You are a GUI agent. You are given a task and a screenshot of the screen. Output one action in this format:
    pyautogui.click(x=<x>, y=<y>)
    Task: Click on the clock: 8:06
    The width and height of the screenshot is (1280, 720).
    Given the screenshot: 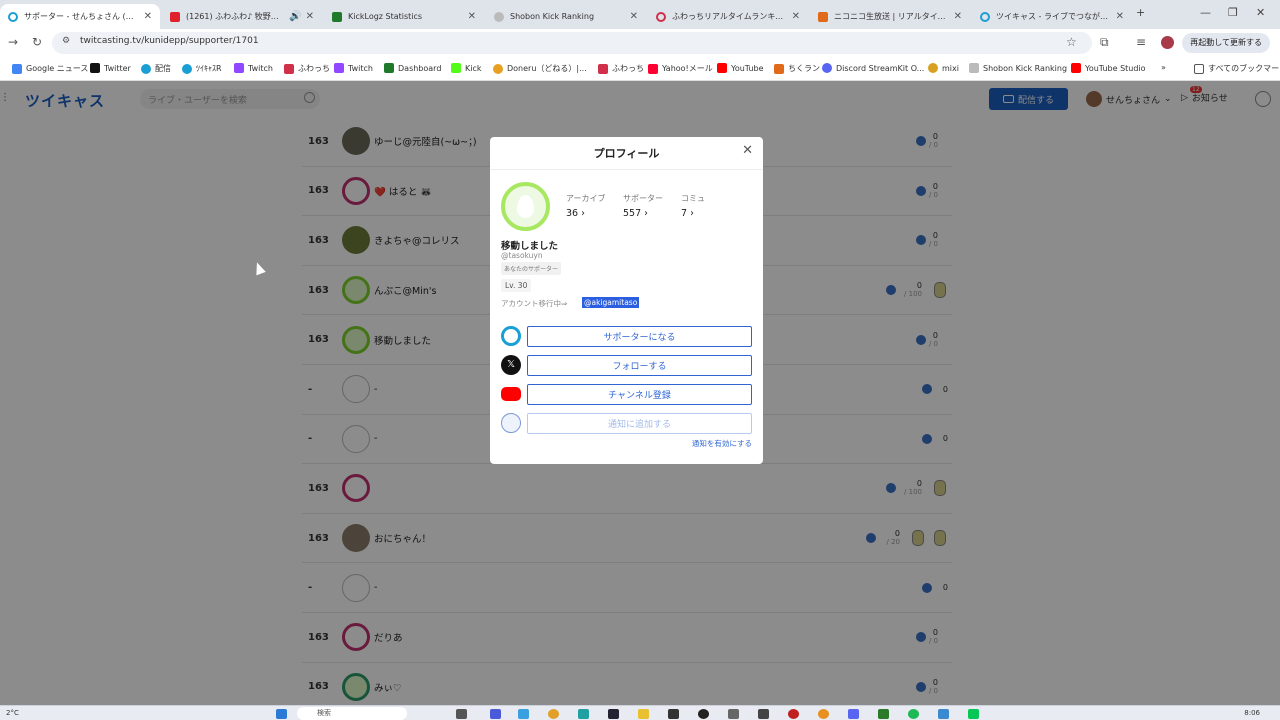 What is the action you would take?
    pyautogui.click(x=1252, y=713)
    